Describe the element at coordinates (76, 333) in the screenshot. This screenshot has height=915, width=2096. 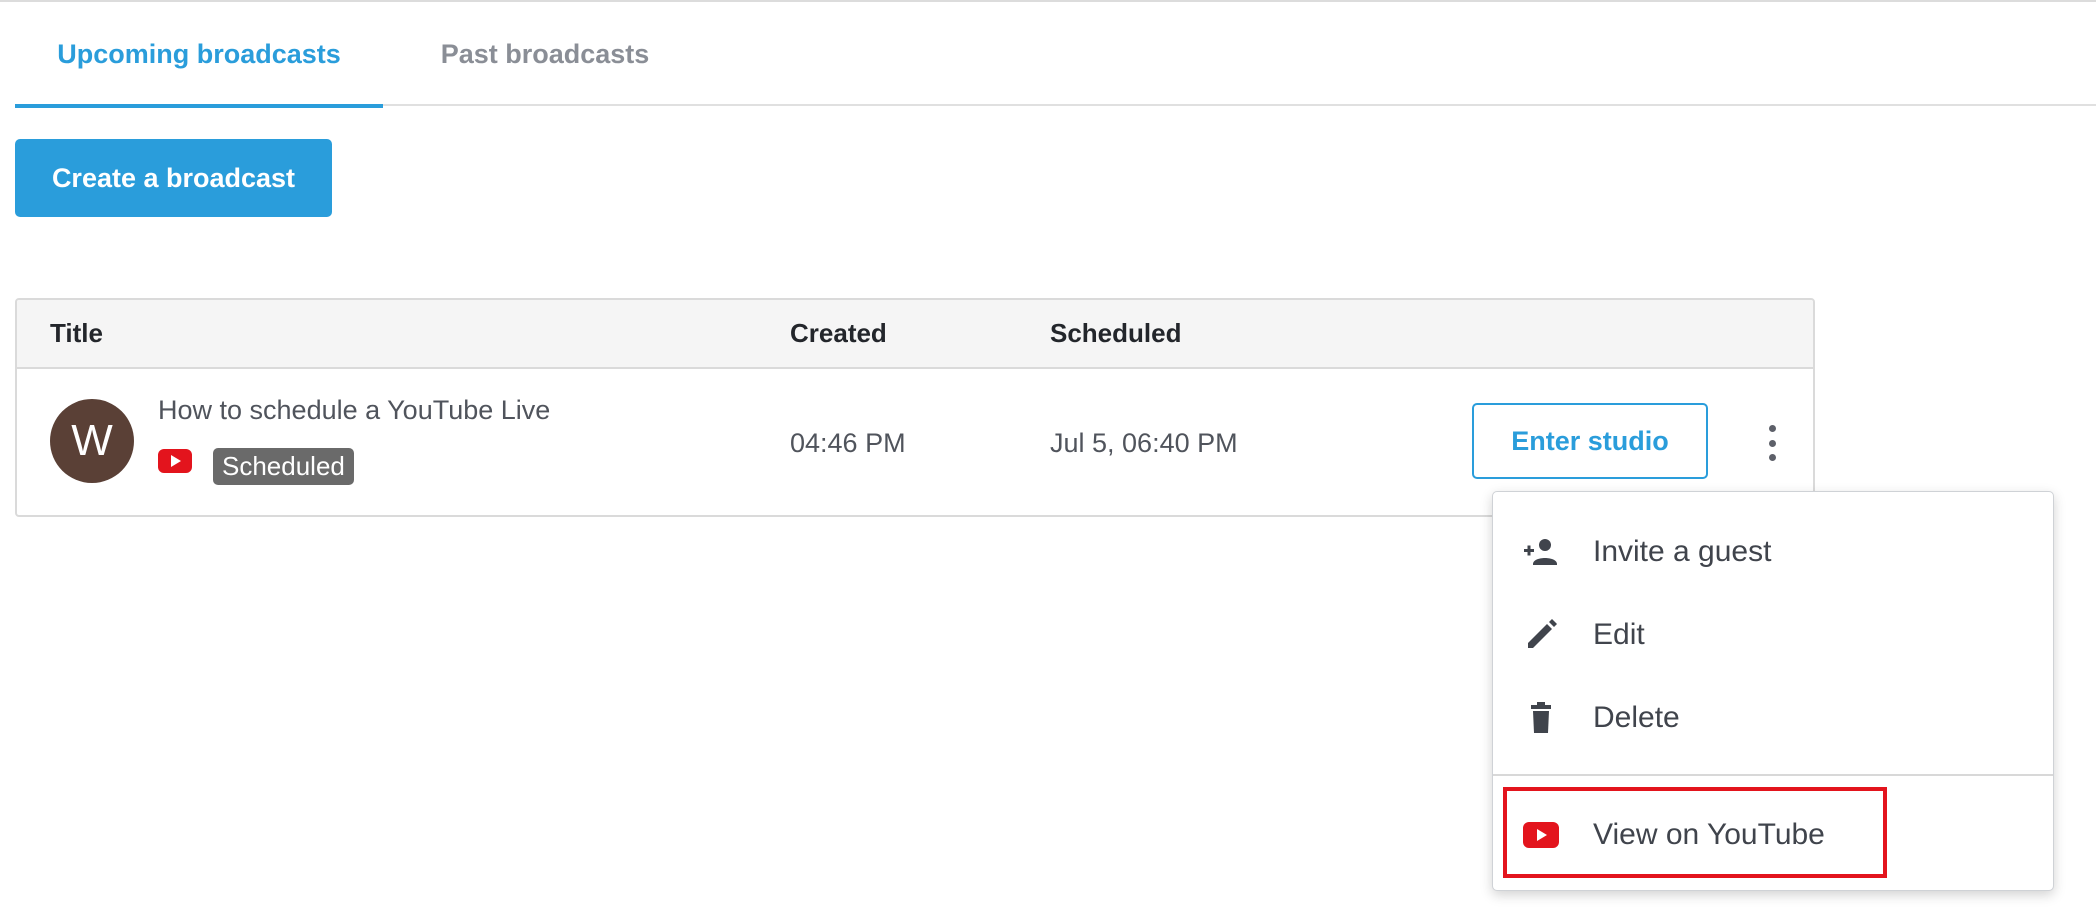
I see `column-header-title: Title` at that location.